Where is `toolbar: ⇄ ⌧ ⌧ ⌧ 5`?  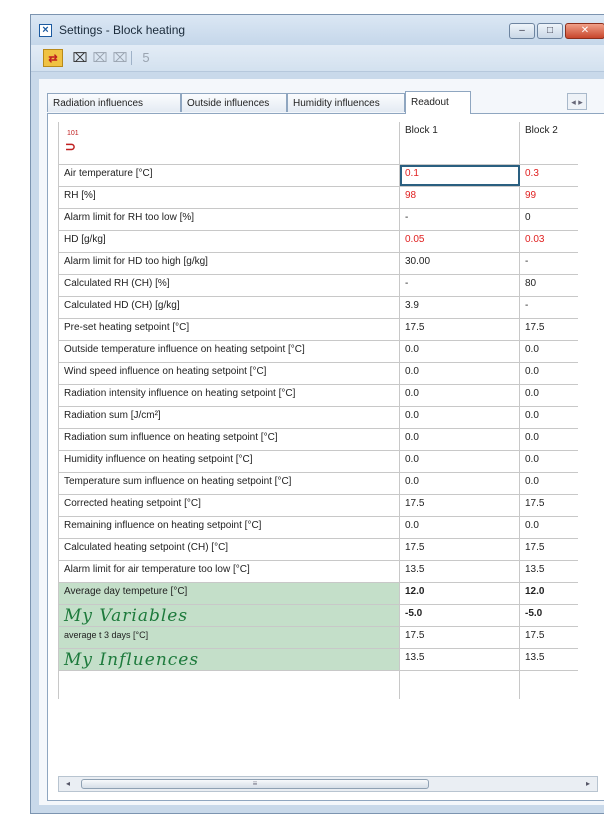
toolbar: ⇄ ⌧ ⌧ ⌧ 5 is located at coordinates (317, 58).